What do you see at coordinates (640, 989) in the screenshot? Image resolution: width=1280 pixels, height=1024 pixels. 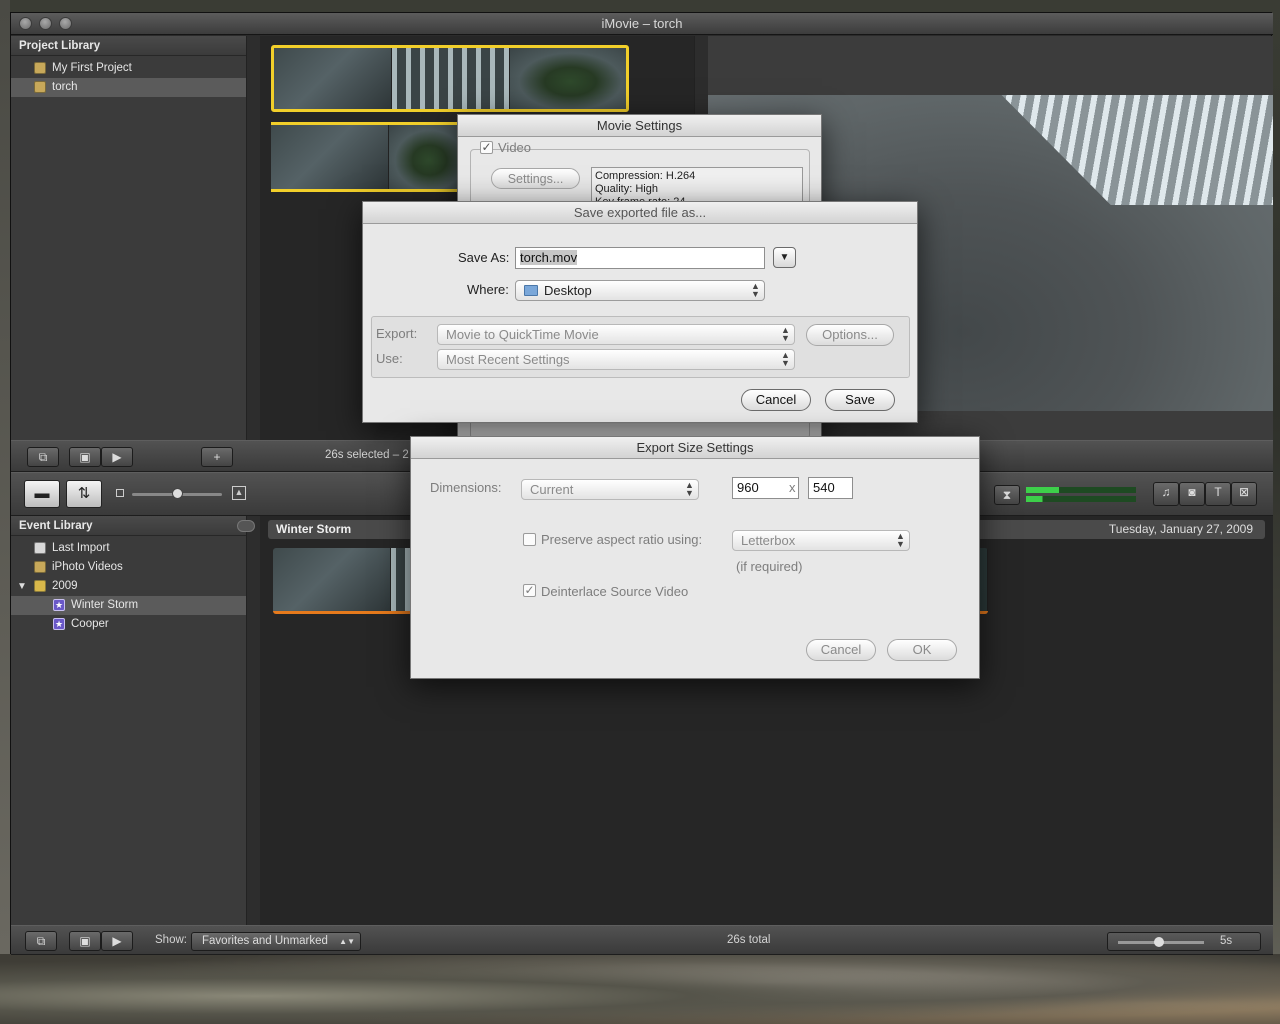 I see `desktop-background-bottom` at bounding box center [640, 989].